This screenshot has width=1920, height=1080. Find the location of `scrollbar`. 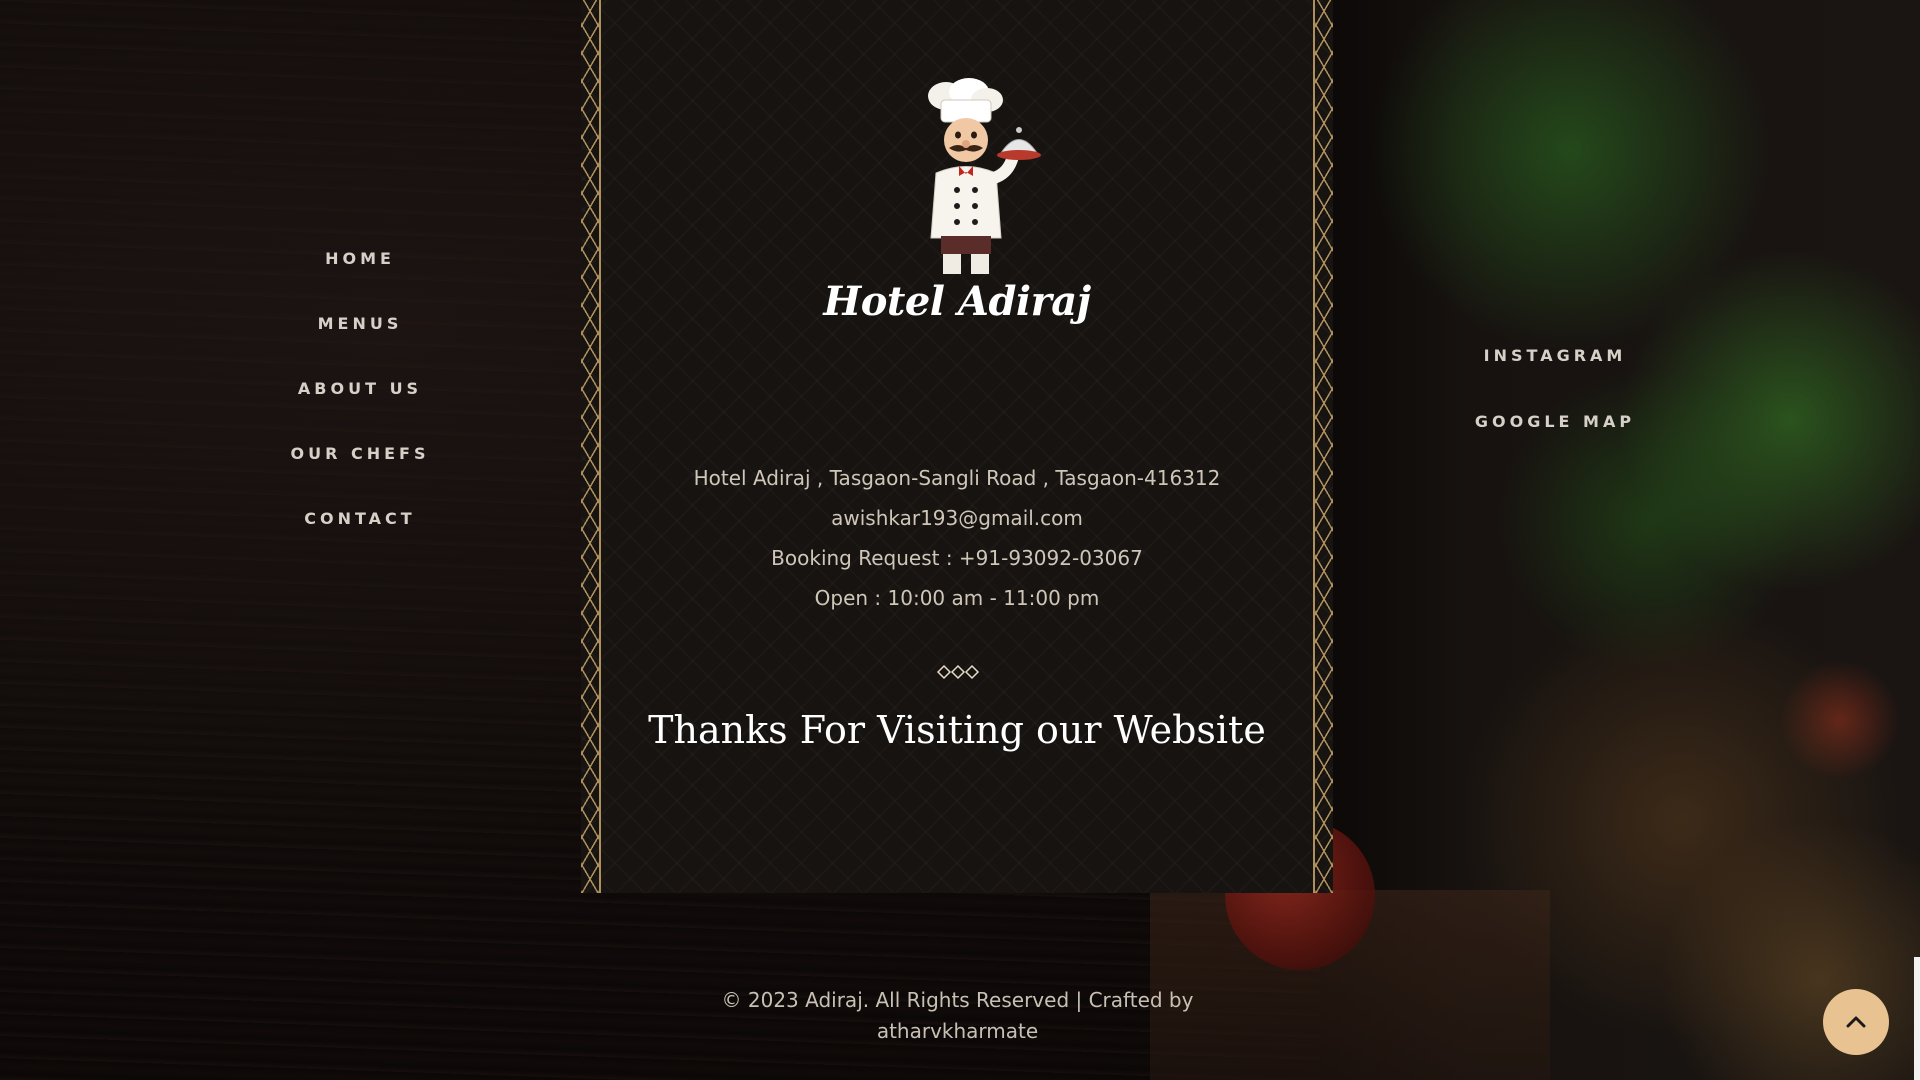

scrollbar is located at coordinates (1917, 1018).